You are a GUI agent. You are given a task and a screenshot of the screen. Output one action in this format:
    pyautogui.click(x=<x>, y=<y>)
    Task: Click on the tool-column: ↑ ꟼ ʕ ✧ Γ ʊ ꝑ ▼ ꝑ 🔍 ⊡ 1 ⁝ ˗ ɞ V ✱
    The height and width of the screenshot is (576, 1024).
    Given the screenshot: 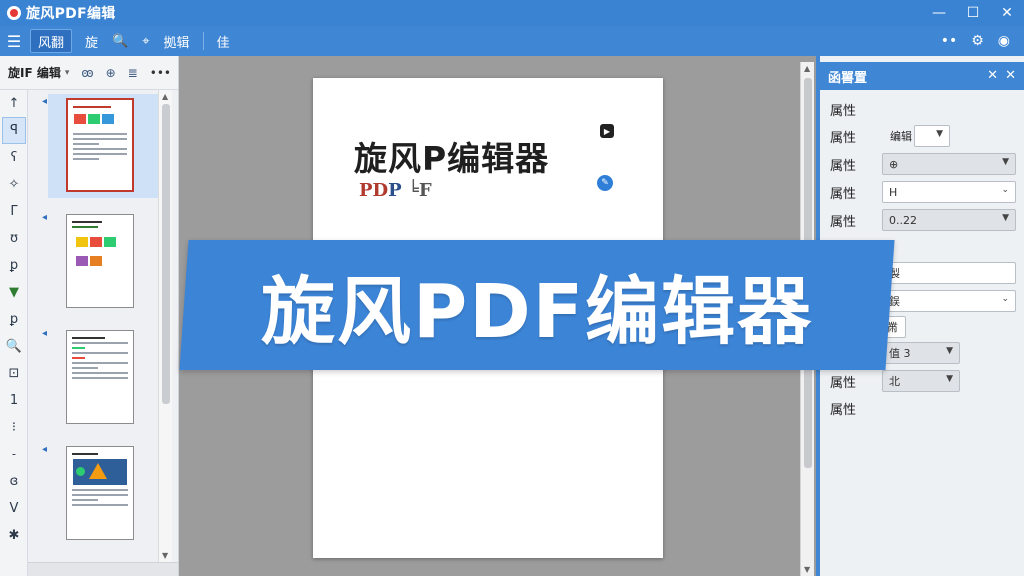 What is the action you would take?
    pyautogui.click(x=14, y=333)
    